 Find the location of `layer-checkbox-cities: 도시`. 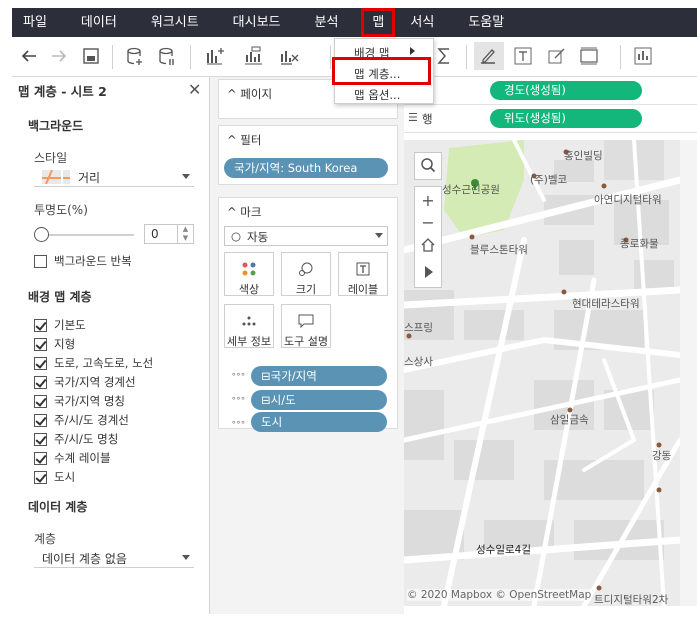

layer-checkbox-cities: 도시 is located at coordinates (54, 477).